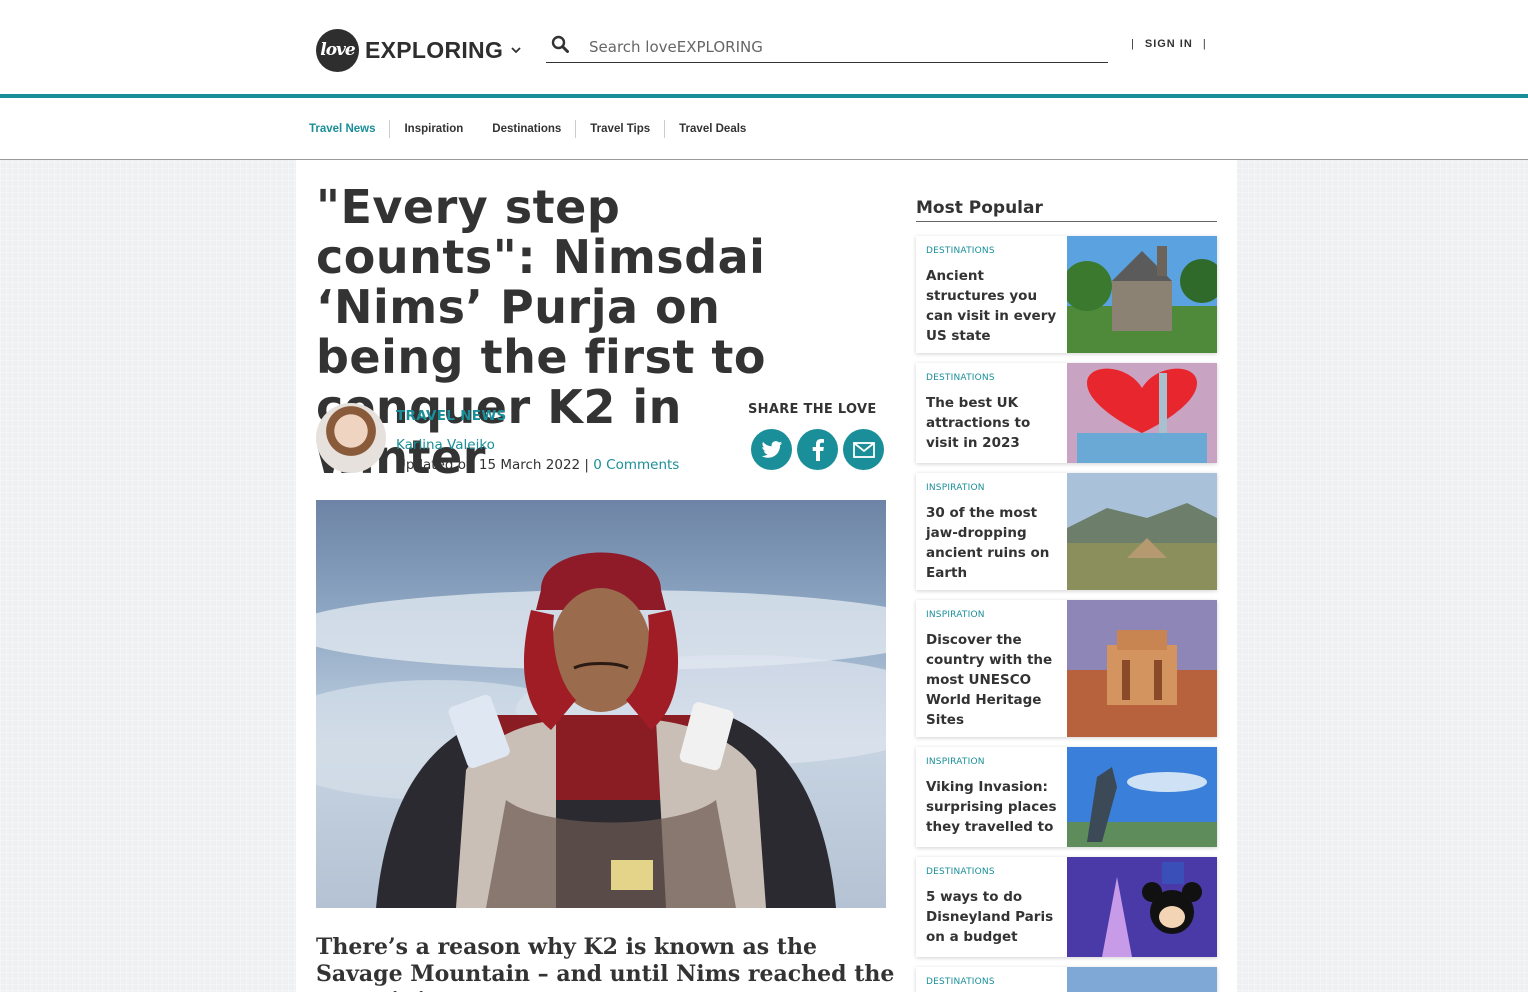  Describe the element at coordinates (636, 465) in the screenshot. I see `comments-link: 0 Comments` at that location.